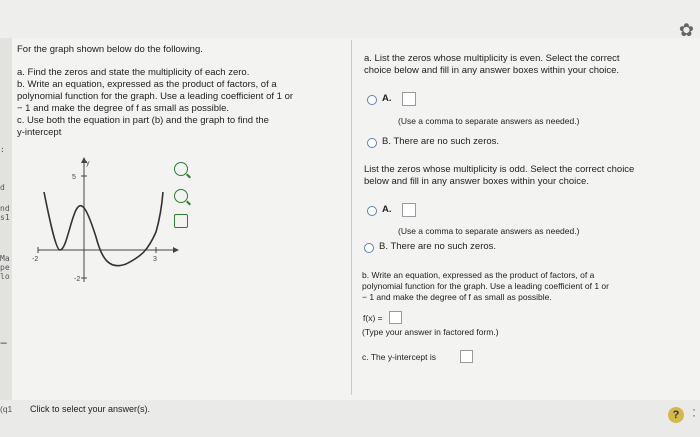 Image resolution: width=700 pixels, height=437 pixels. What do you see at coordinates (181, 221) in the screenshot?
I see `new-window-icon` at bounding box center [181, 221].